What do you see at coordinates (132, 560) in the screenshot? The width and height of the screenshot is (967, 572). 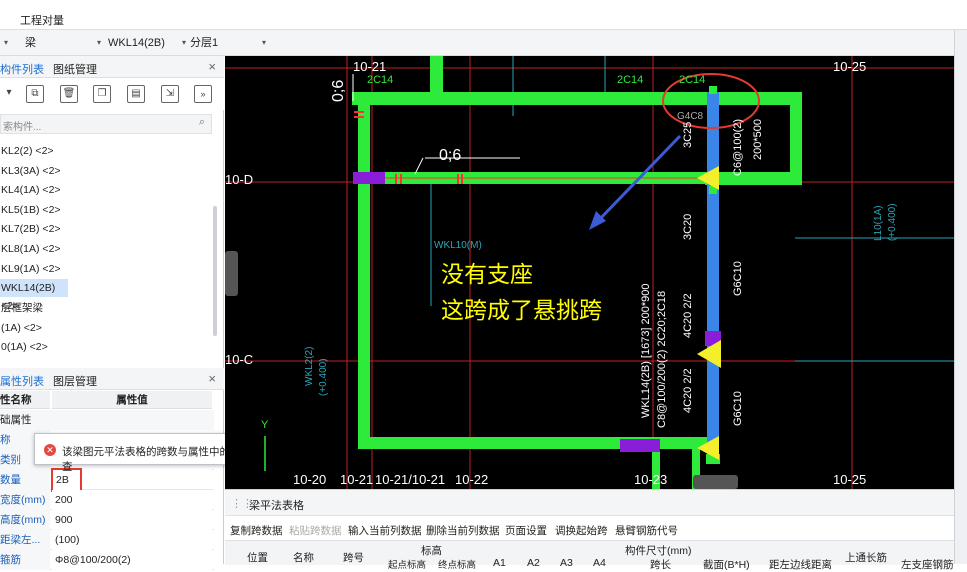 I see `property-value: Φ8@100/200(2)` at bounding box center [132, 560].